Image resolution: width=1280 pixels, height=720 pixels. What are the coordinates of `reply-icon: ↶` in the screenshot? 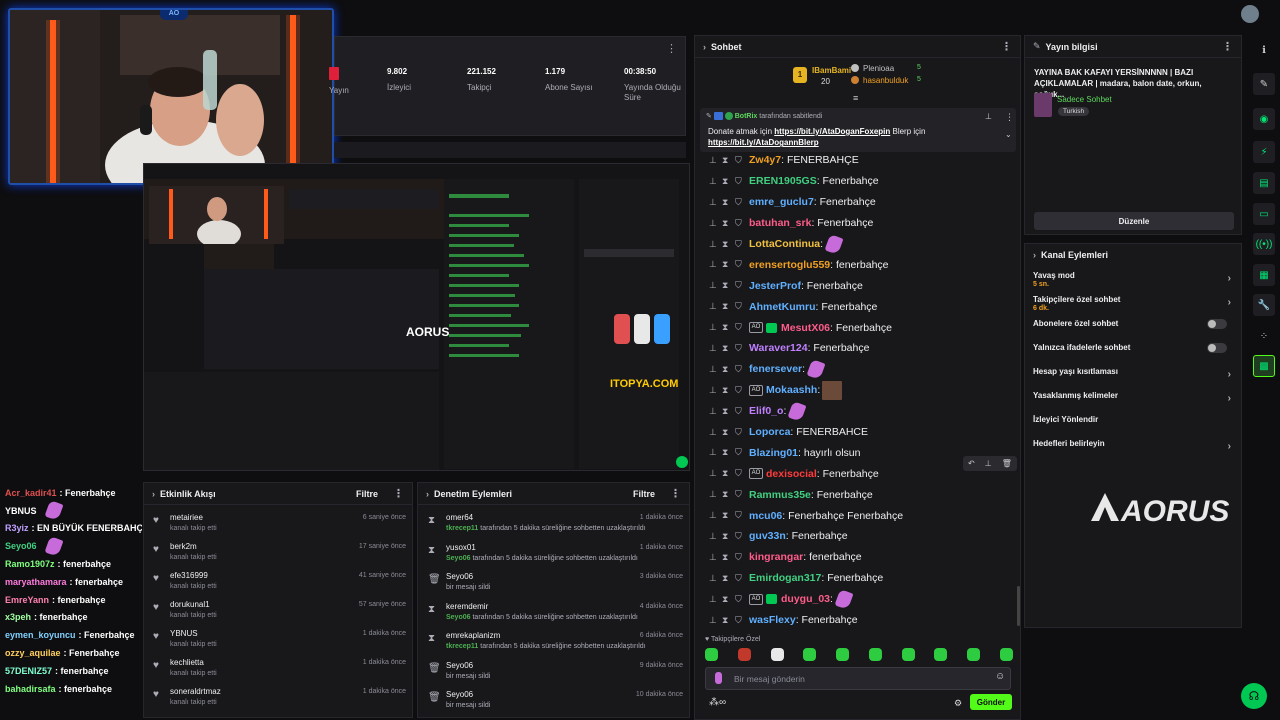 It's located at (971, 463).